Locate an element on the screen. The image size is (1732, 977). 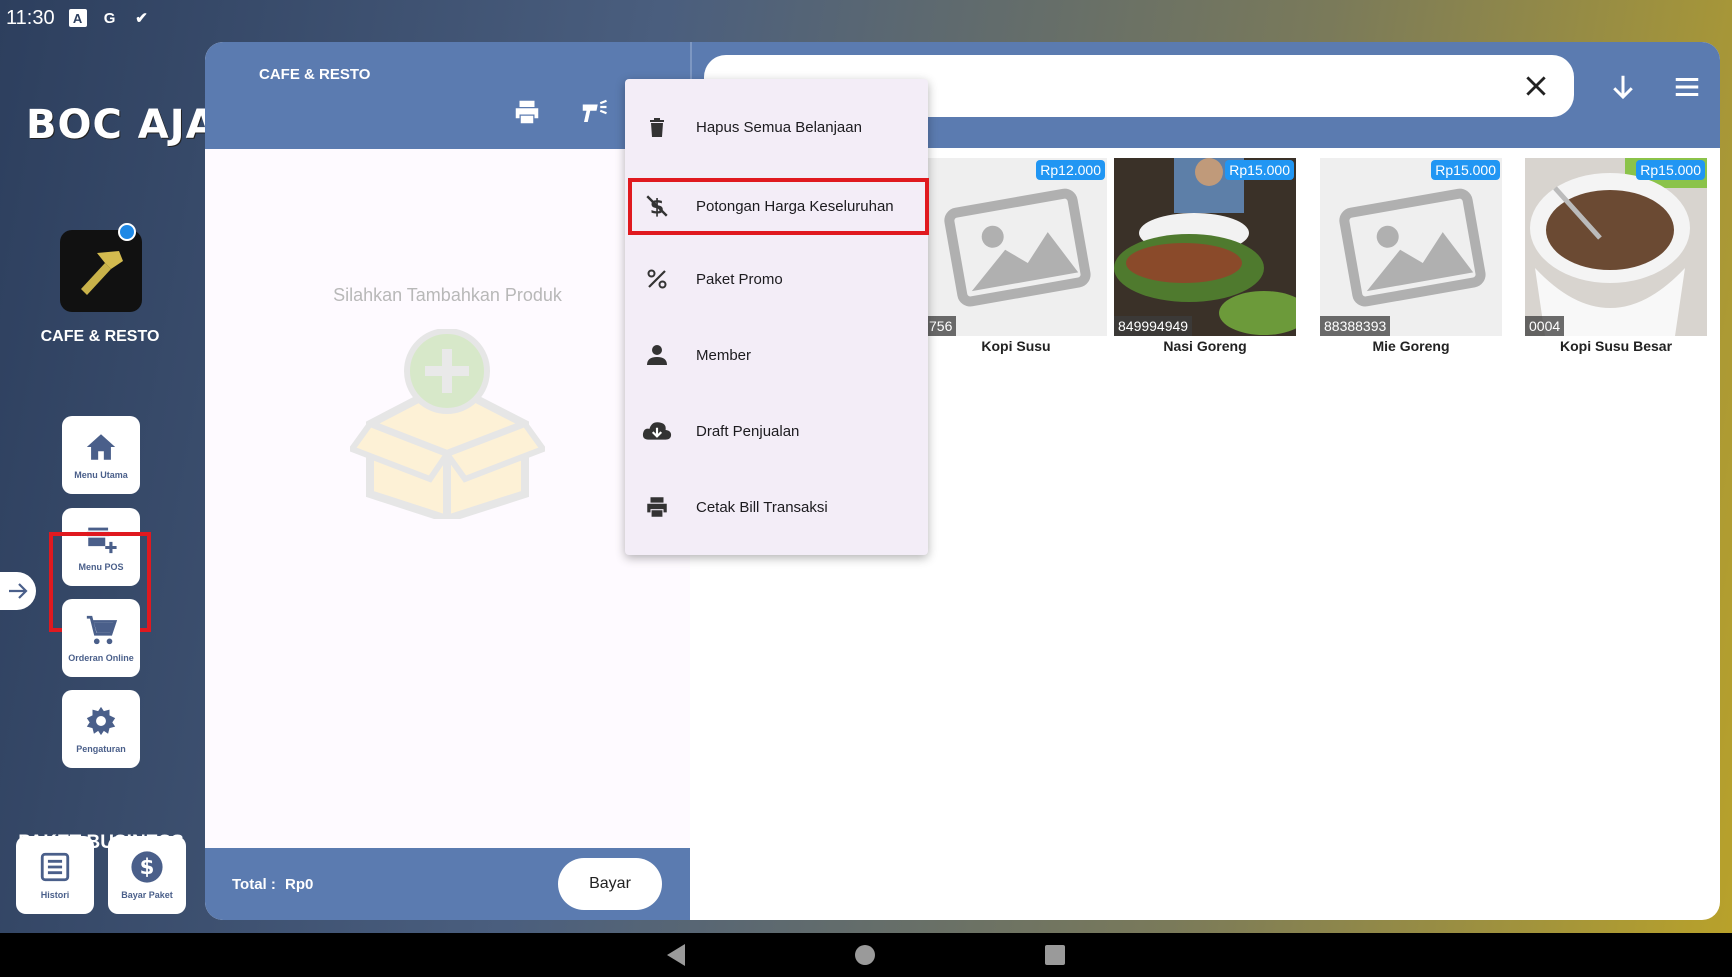
food-photo-kopi-susu is located at coordinates (1616, 247).